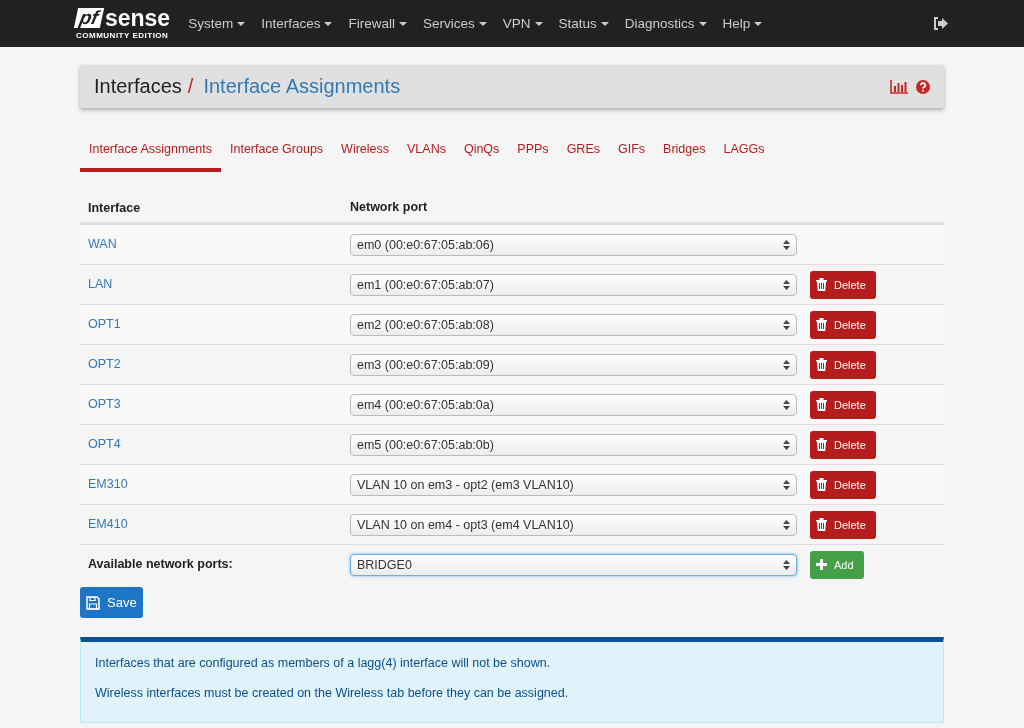 Image resolution: width=1024 pixels, height=728 pixels. Describe the element at coordinates (160, 564) in the screenshot. I see `available-ports-label: Available network ports:` at that location.